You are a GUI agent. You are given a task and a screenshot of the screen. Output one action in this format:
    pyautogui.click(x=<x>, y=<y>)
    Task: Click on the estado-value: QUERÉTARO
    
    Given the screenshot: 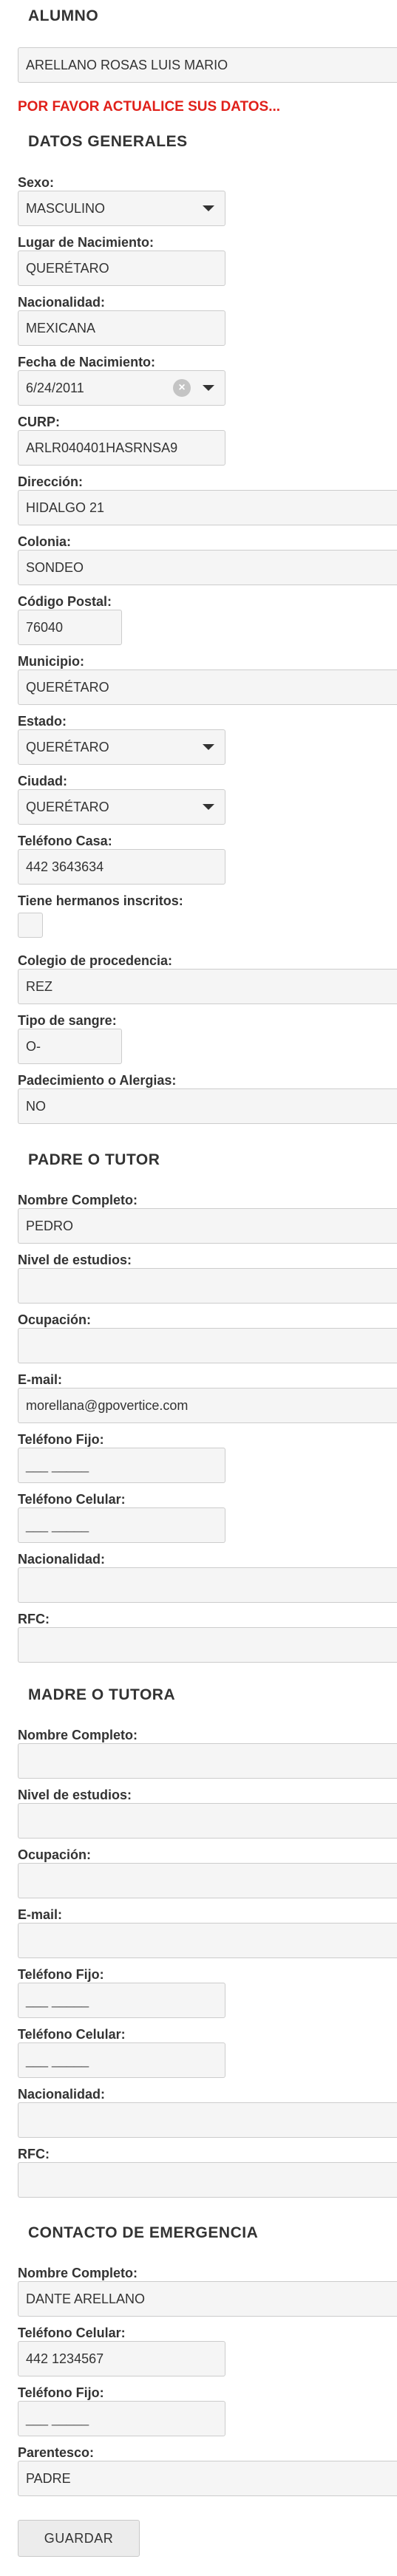 What is the action you would take?
    pyautogui.click(x=67, y=746)
    